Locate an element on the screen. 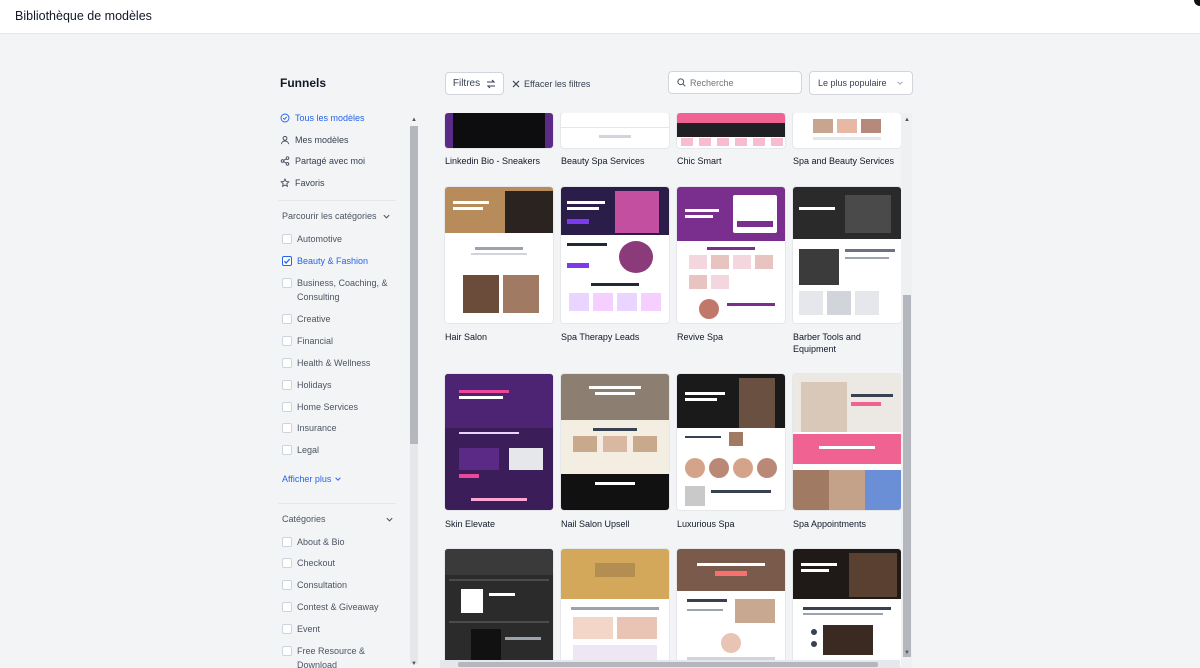  template-name: Chic Smart is located at coordinates (699, 161).